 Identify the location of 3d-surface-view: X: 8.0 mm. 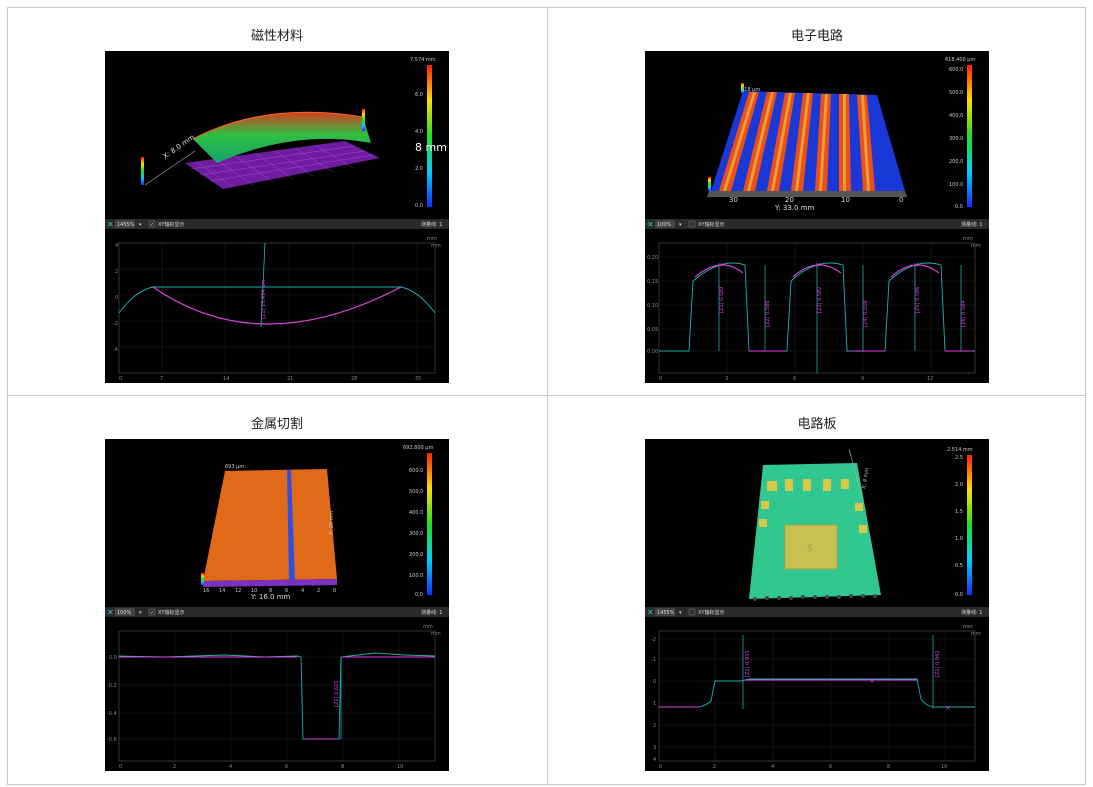
(260, 149).